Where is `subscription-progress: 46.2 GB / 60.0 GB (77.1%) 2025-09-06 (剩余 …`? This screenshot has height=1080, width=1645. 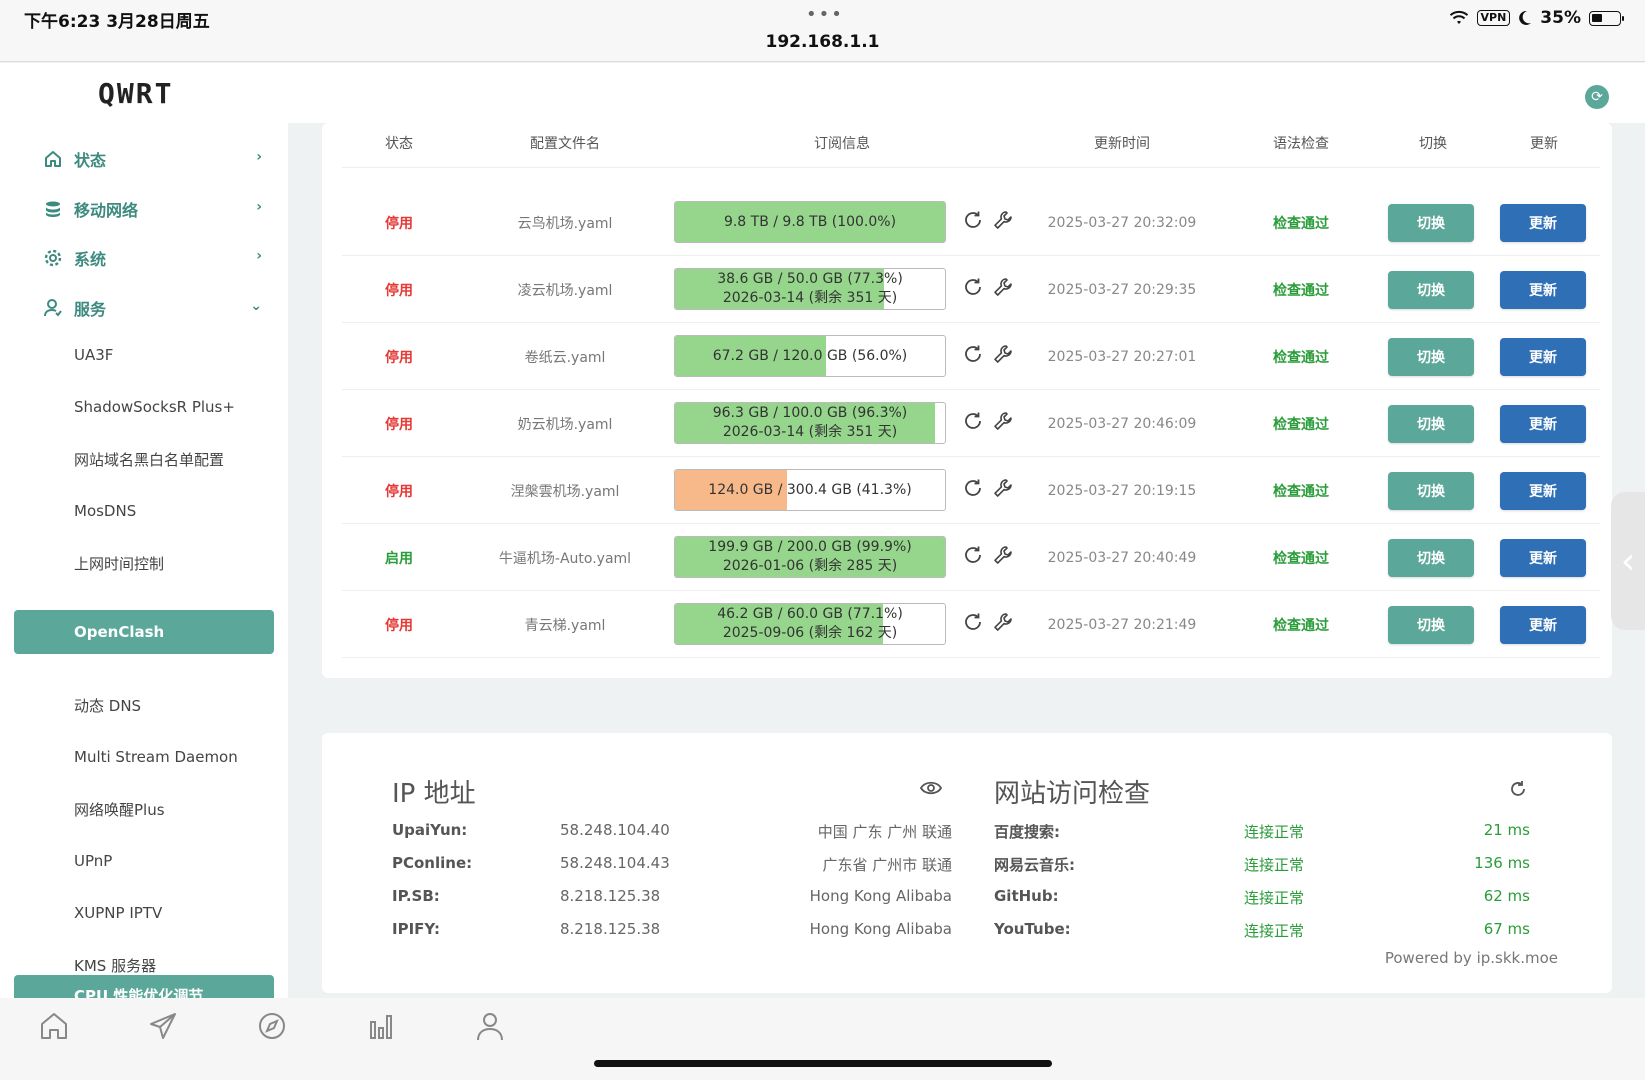
subscription-progress: 46.2 GB / 60.0 GB (77.1%) 2025-09-06 (剩余 … is located at coordinates (810, 624).